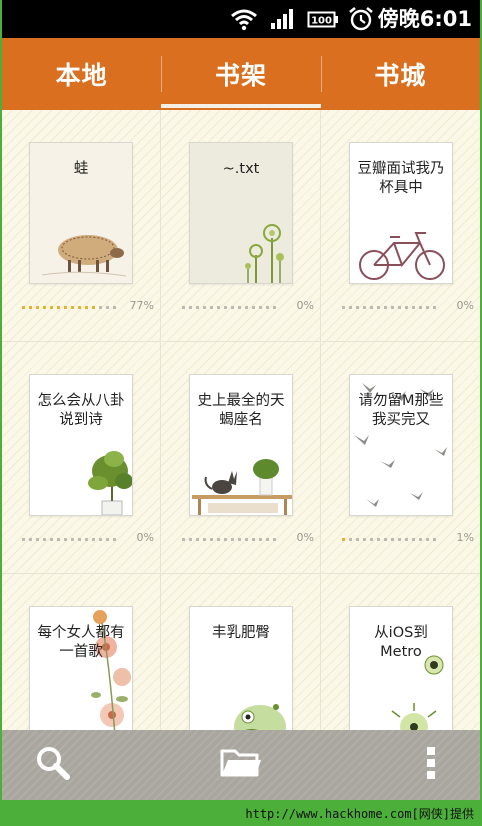  I want to click on progress-percent: 1%, so click(465, 537).